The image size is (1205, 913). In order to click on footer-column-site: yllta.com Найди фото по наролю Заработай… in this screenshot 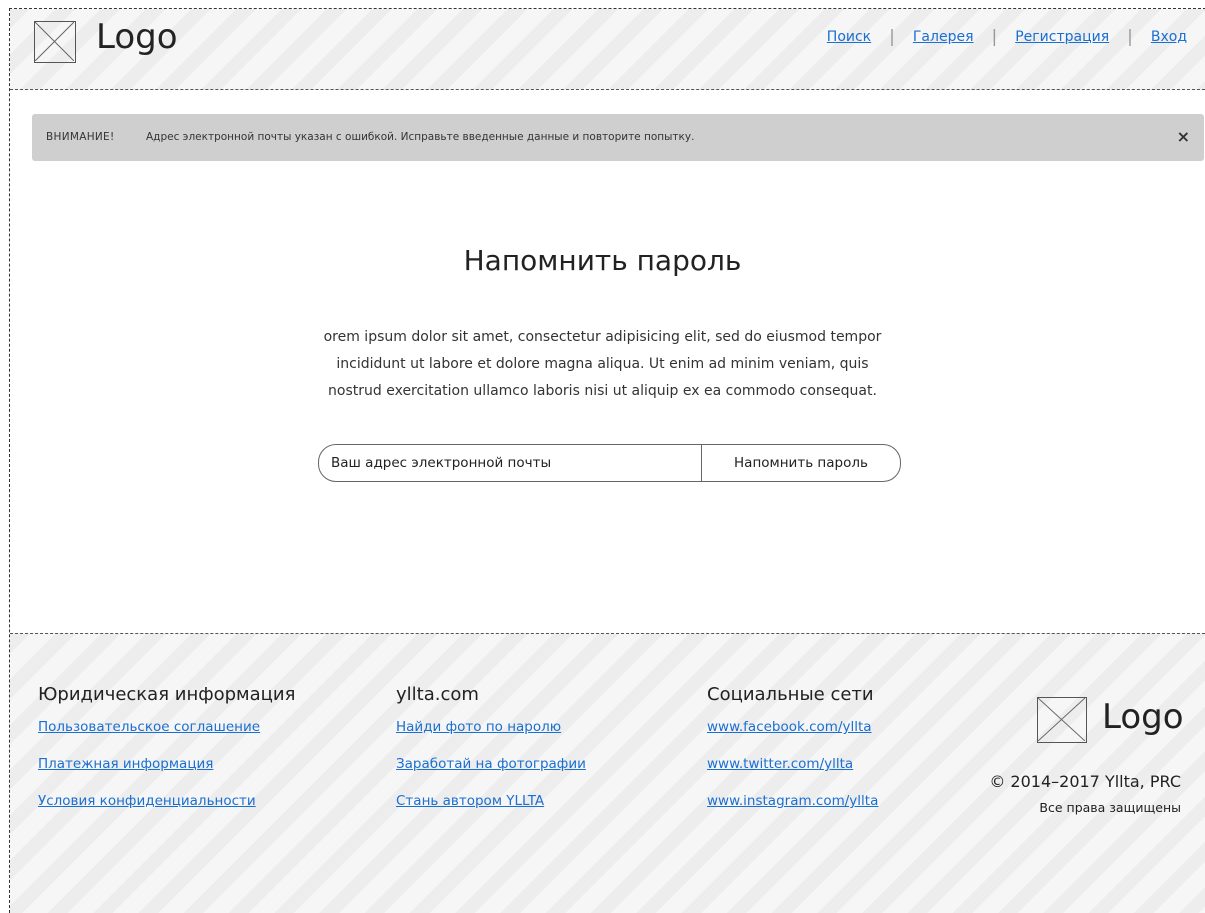, I will do `click(491, 757)`.